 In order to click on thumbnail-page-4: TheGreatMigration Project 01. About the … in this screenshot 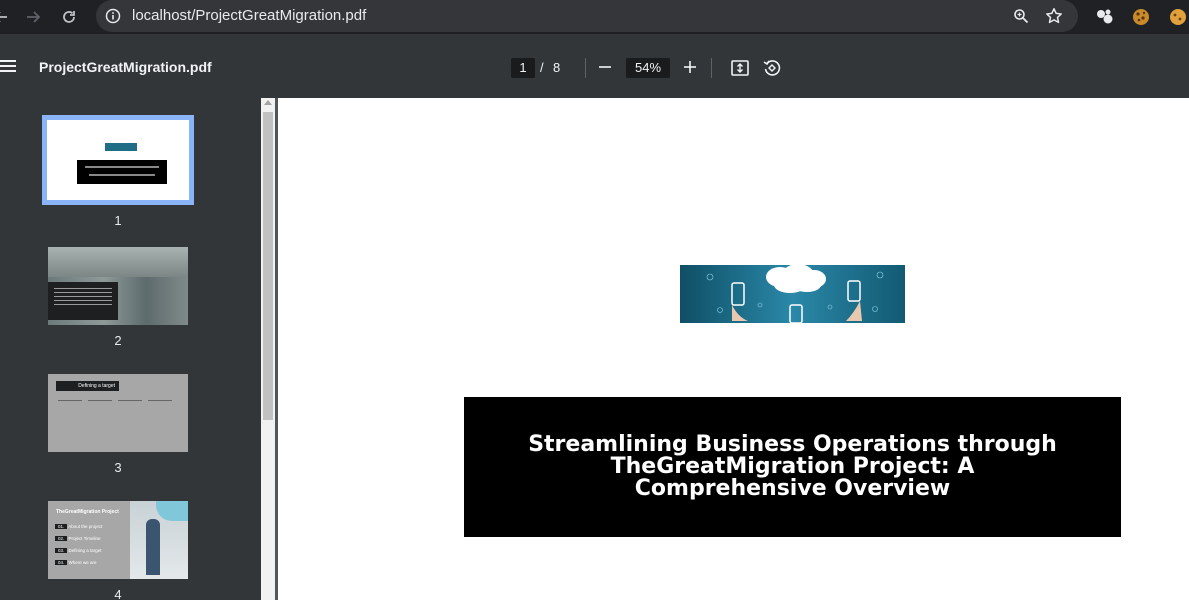, I will do `click(118, 550)`.